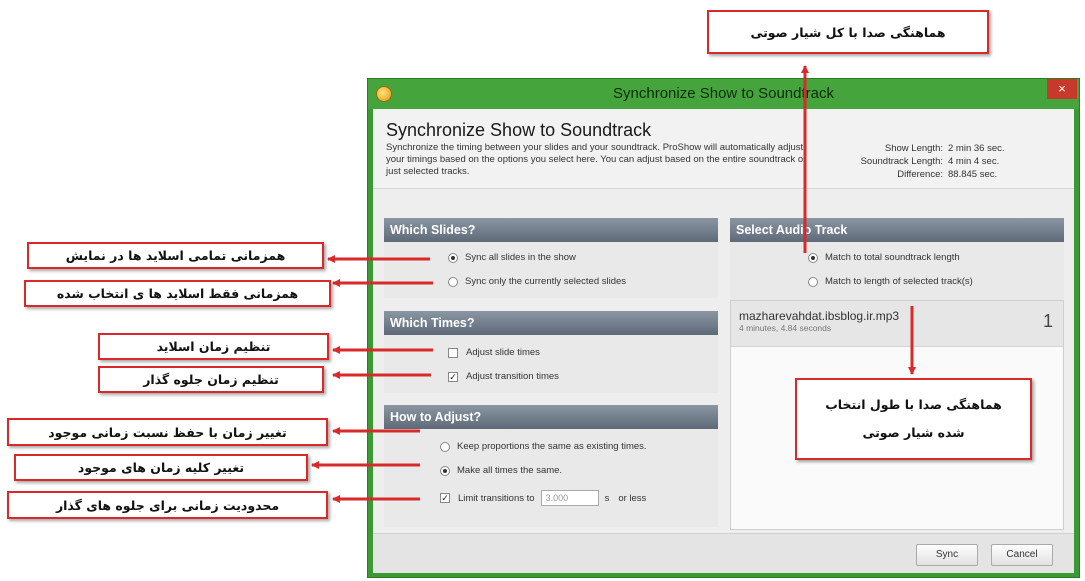 The width and height of the screenshot is (1085, 581). I want to click on callout-slide-time: تنظیم زمان اسلاید, so click(213, 346).